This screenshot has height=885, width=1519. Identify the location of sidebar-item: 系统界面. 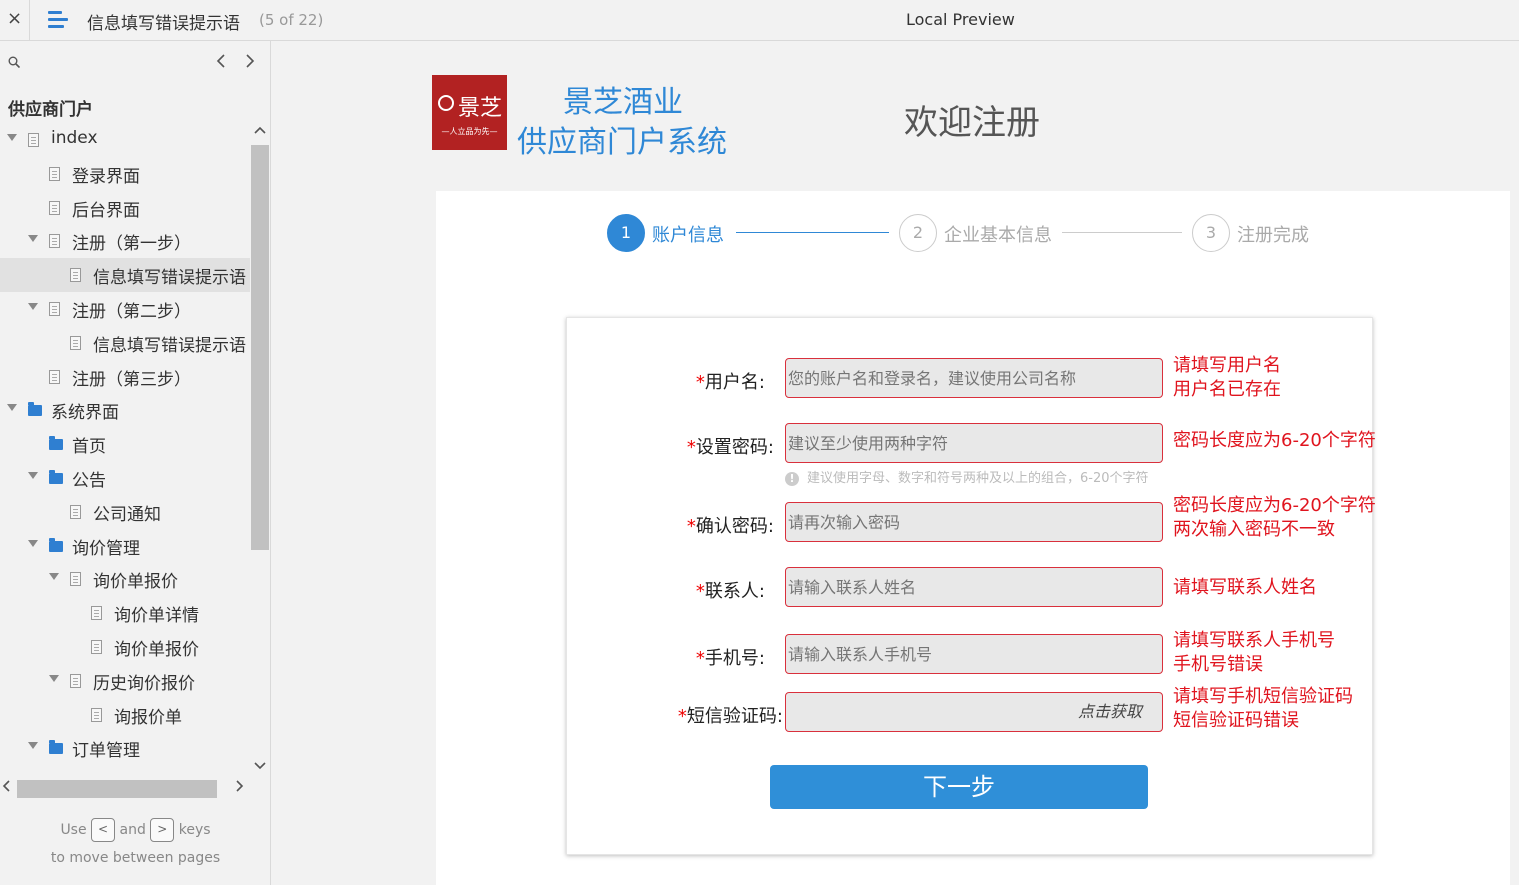
(125, 410).